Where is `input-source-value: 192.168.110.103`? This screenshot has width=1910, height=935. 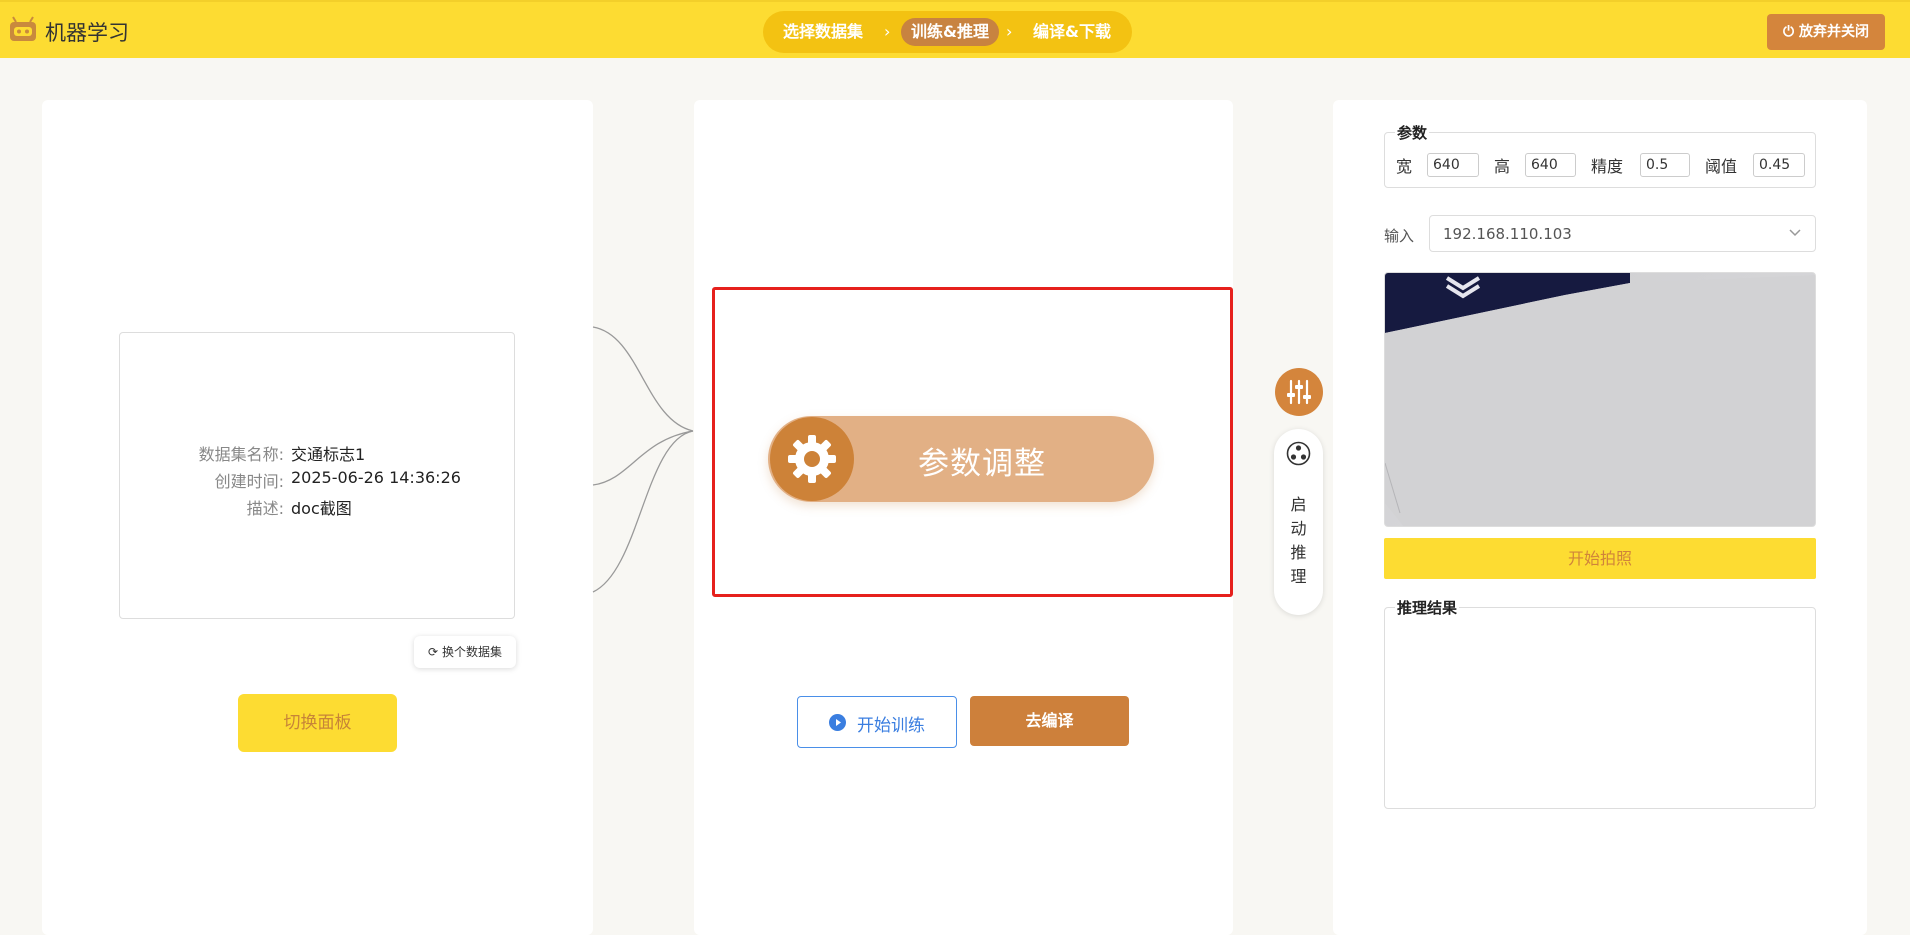 input-source-value: 192.168.110.103 is located at coordinates (1507, 234).